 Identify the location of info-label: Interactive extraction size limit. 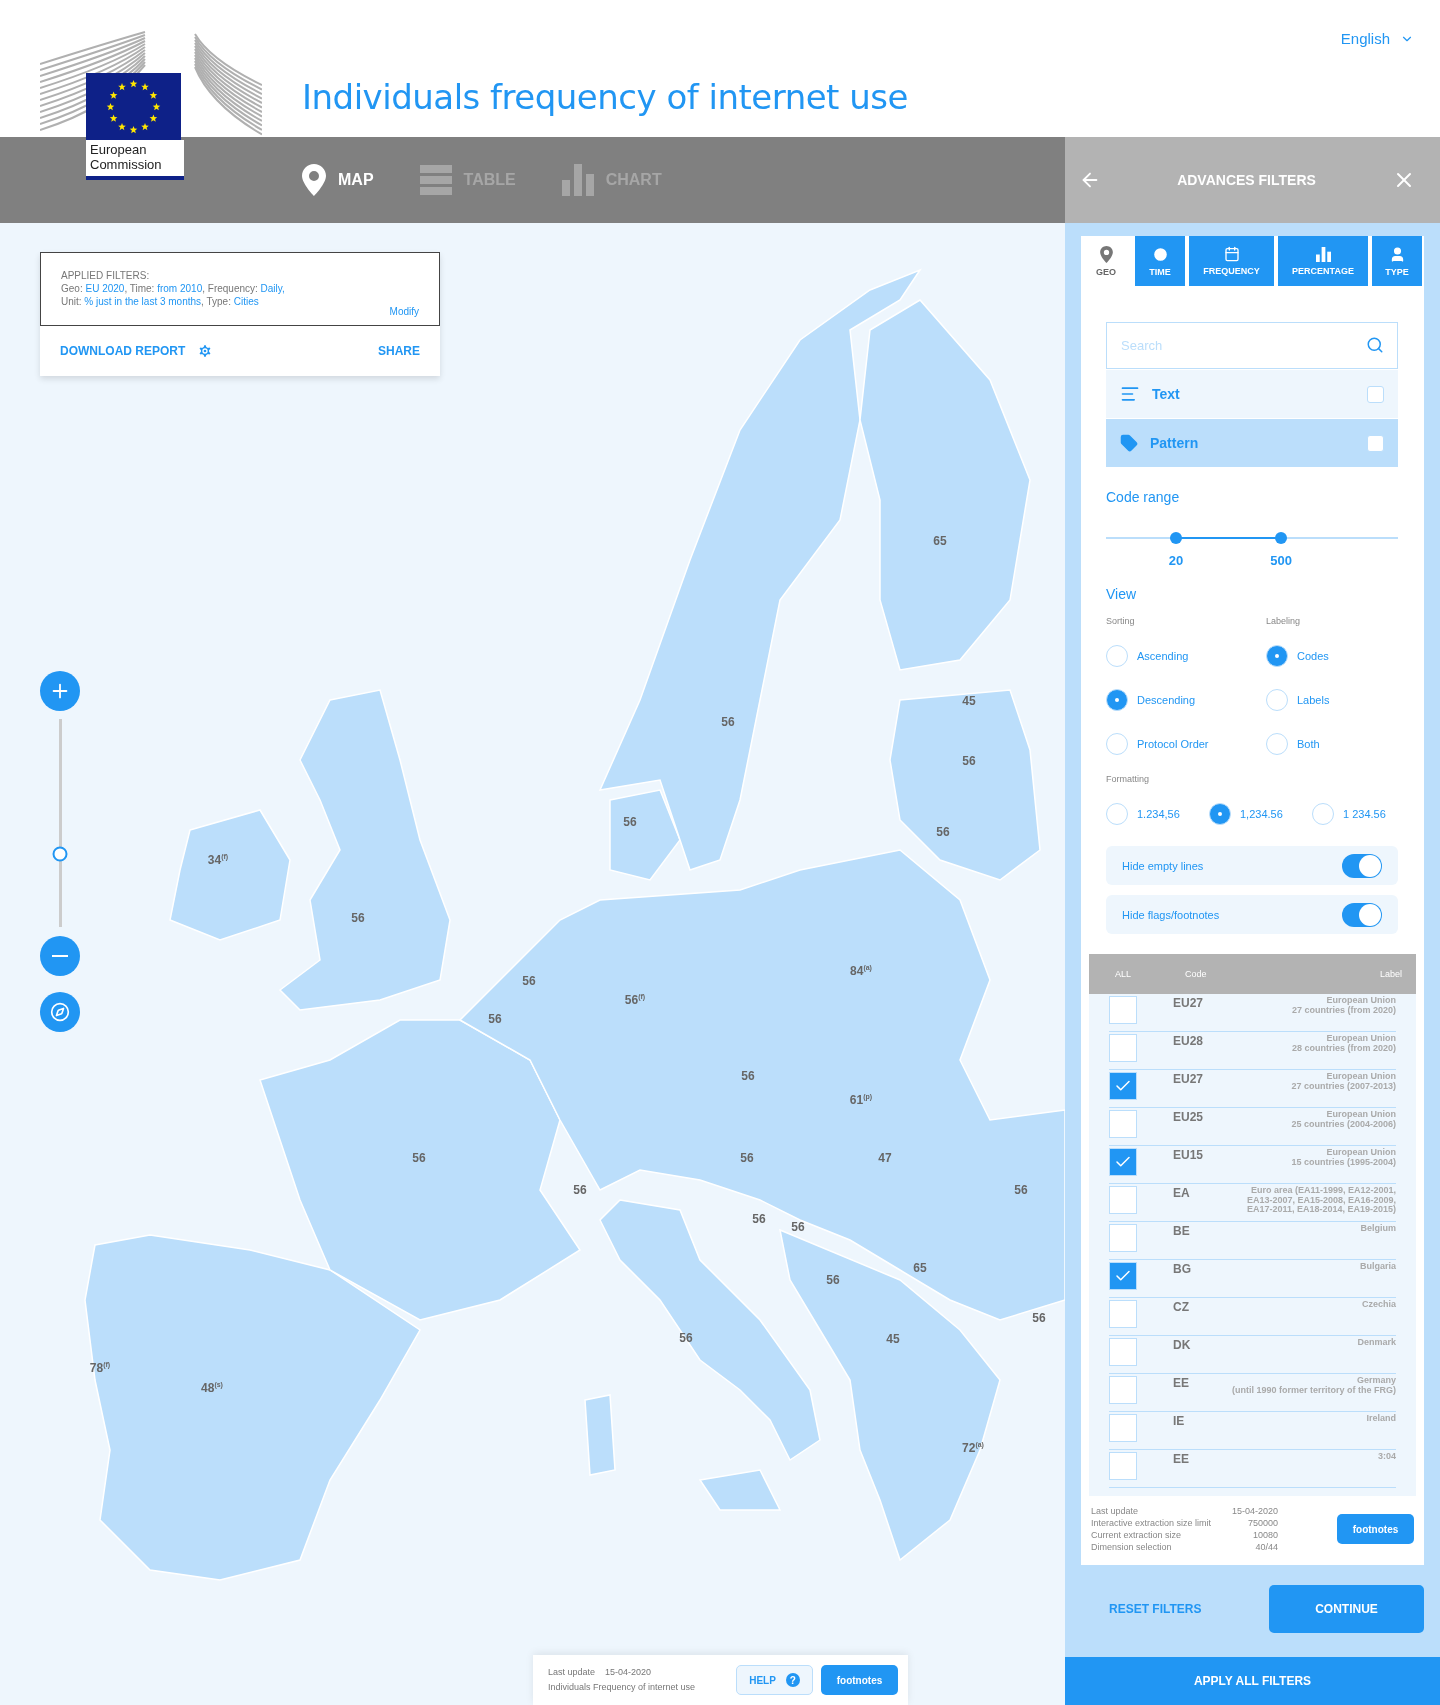
(1151, 1523).